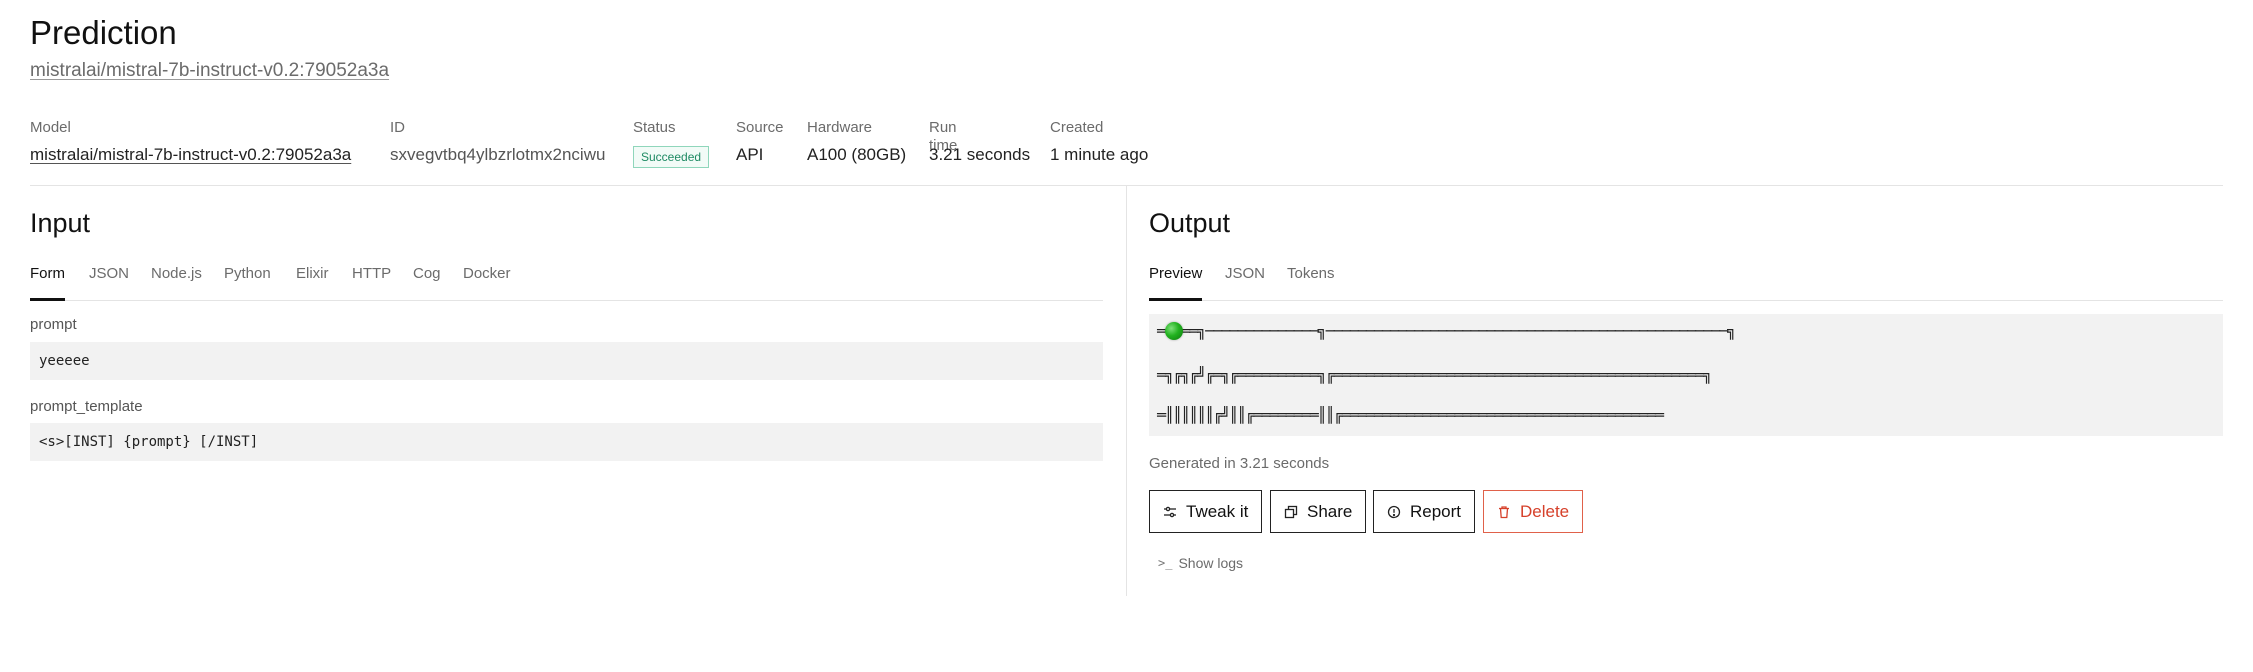 This screenshot has width=2253, height=672. Describe the element at coordinates (1245, 273) in the screenshot. I see `tab-output-json: JSON` at that location.